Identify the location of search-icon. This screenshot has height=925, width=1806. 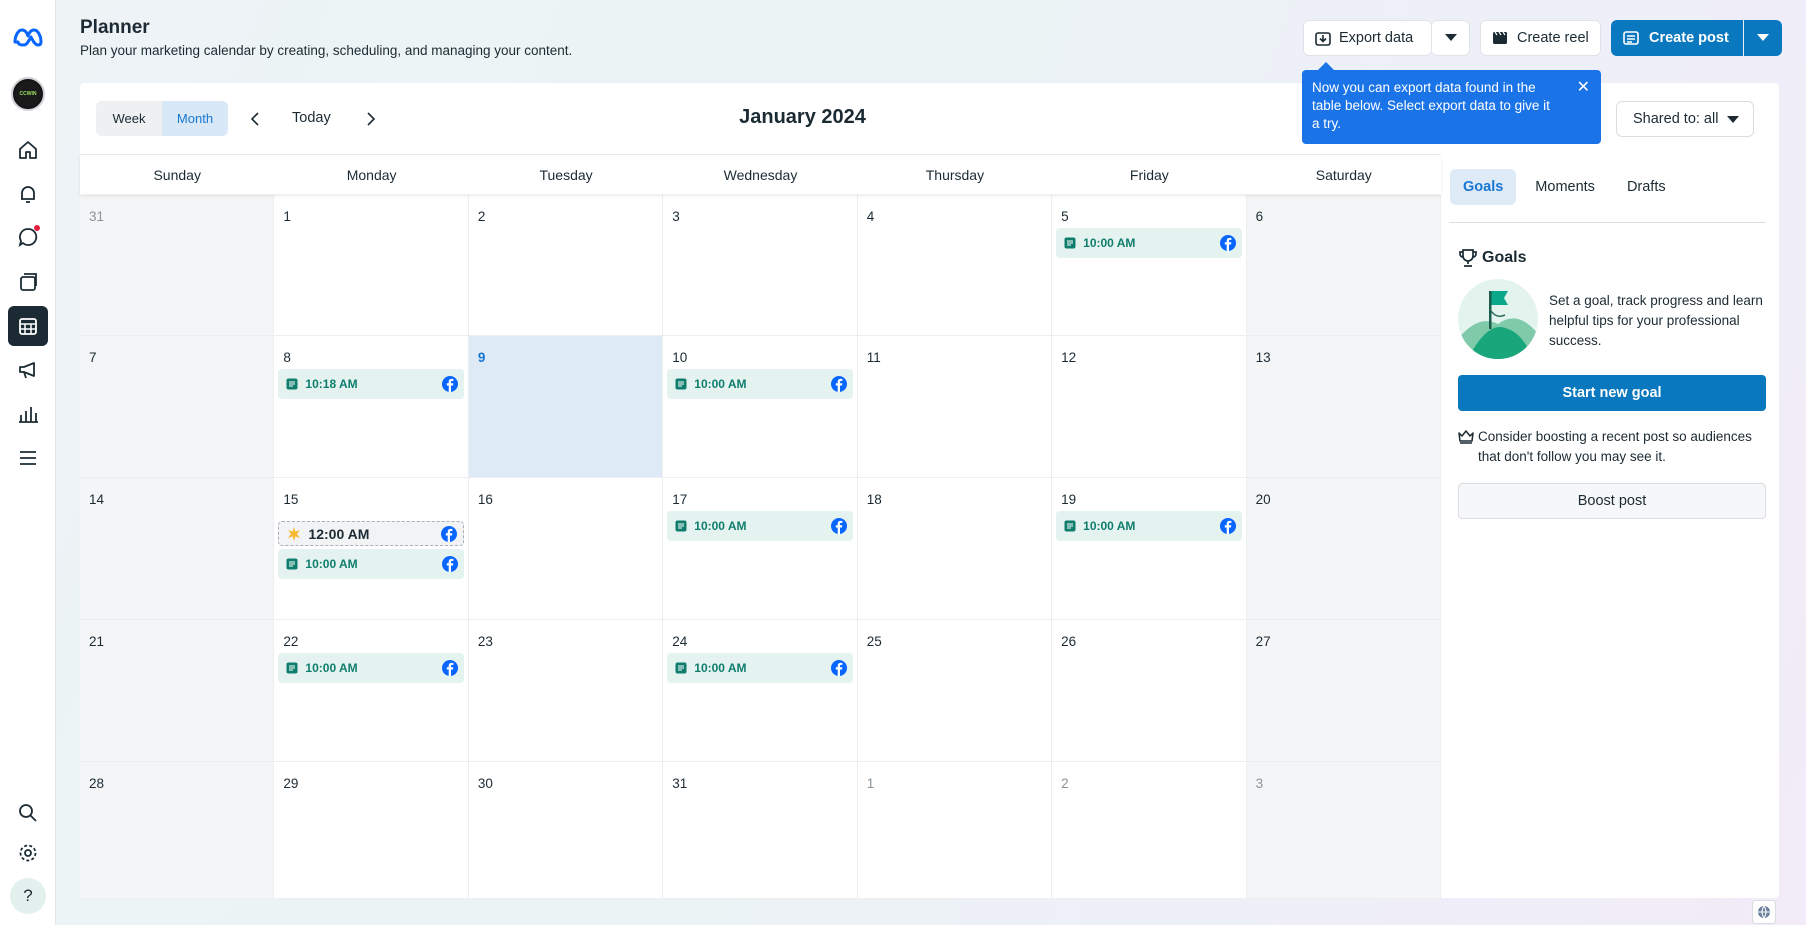
(28, 813).